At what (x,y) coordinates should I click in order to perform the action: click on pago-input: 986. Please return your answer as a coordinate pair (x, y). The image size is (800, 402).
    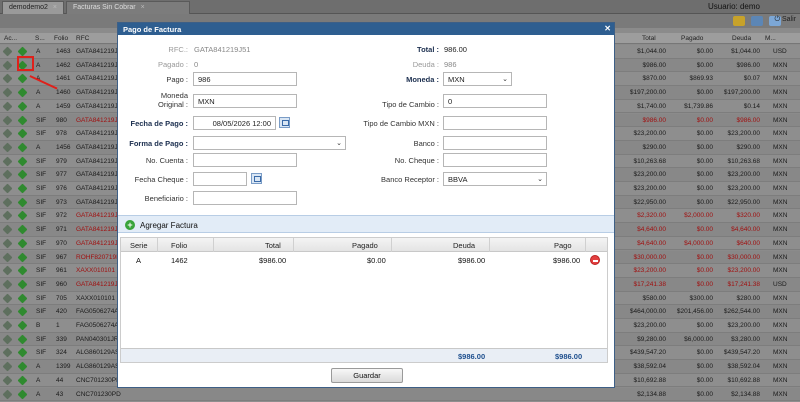
    Looking at the image, I should click on (245, 79).